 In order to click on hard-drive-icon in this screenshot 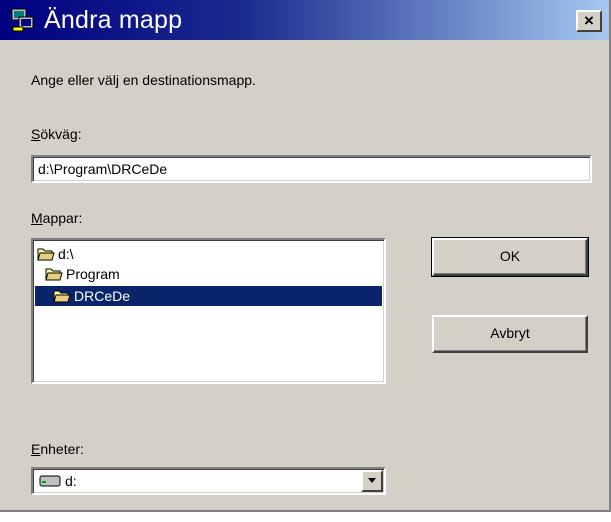, I will do `click(50, 481)`.